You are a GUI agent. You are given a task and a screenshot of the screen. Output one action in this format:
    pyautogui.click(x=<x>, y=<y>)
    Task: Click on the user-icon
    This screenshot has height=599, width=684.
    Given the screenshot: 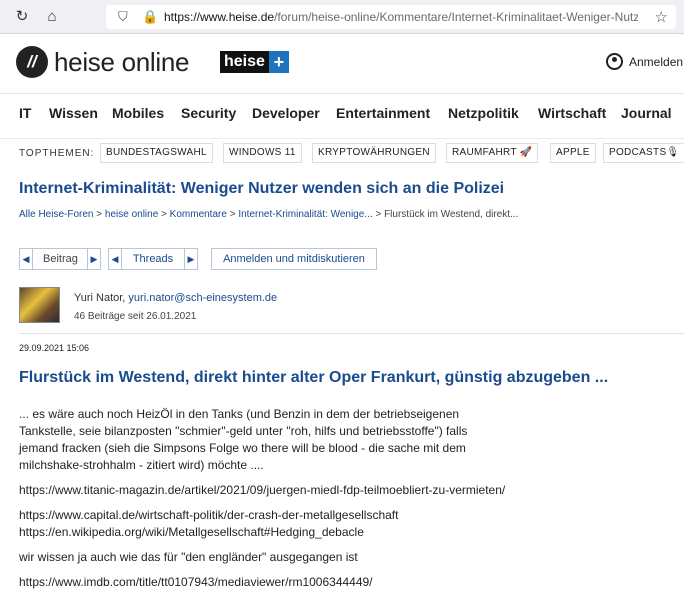 What is the action you would take?
    pyautogui.click(x=614, y=61)
    